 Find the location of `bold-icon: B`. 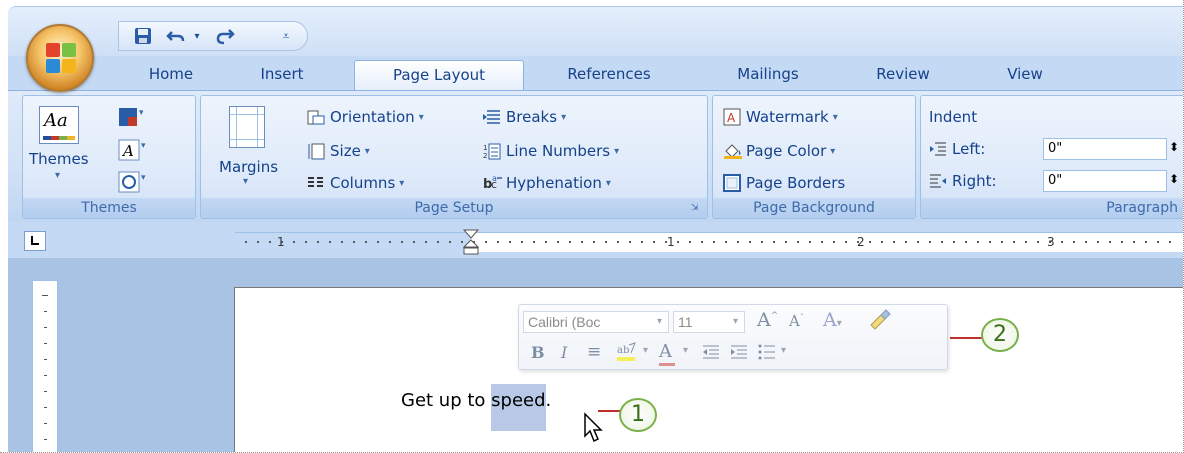

bold-icon: B is located at coordinates (538, 352).